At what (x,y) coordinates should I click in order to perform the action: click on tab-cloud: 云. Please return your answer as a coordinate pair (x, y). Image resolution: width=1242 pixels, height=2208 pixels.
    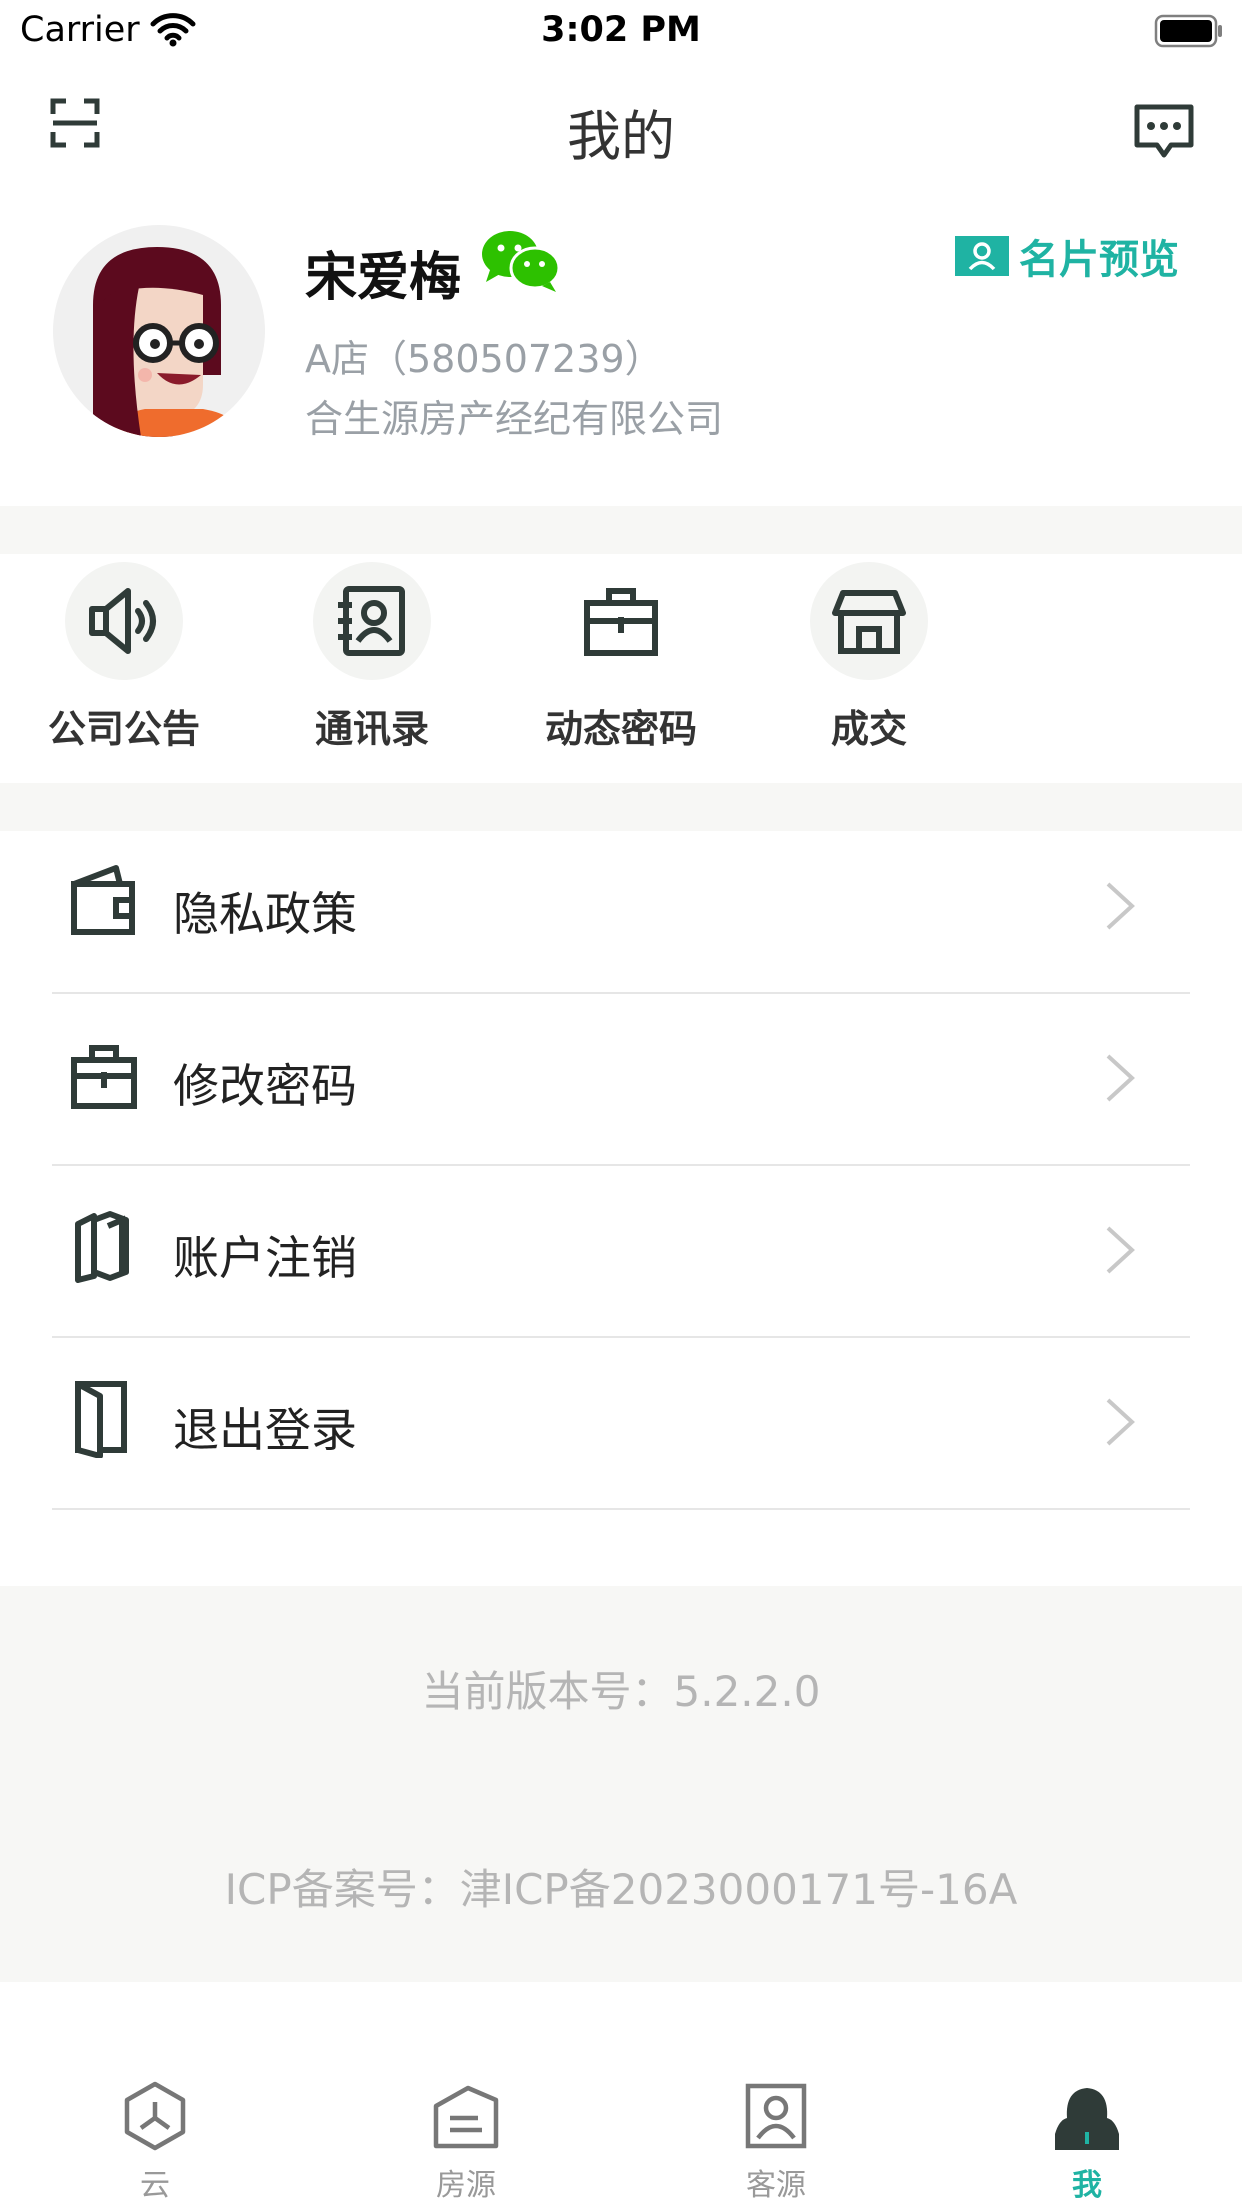
    Looking at the image, I should click on (155, 2142).